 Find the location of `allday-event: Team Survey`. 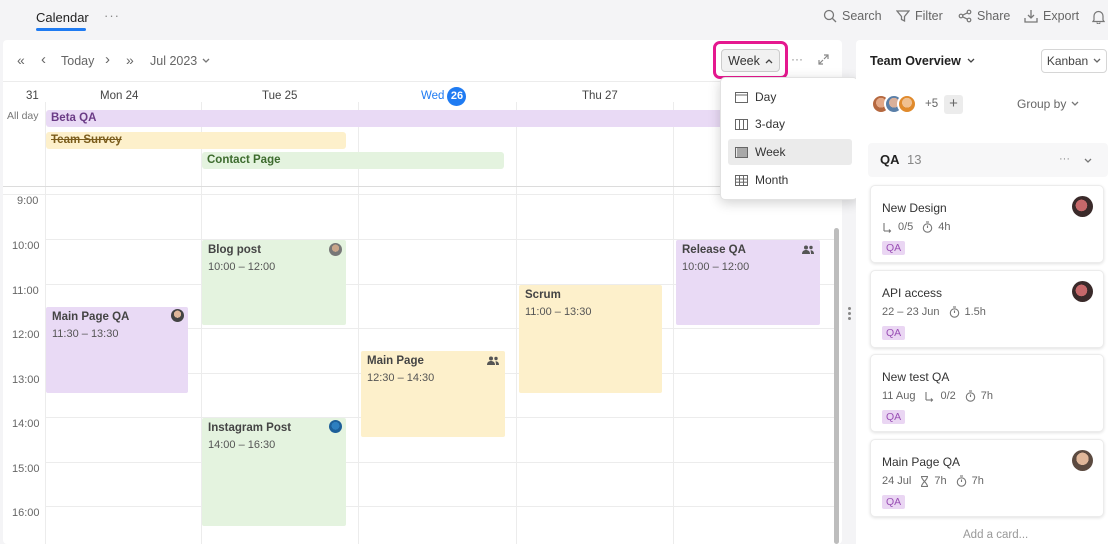

allday-event: Team Survey is located at coordinates (196, 140).